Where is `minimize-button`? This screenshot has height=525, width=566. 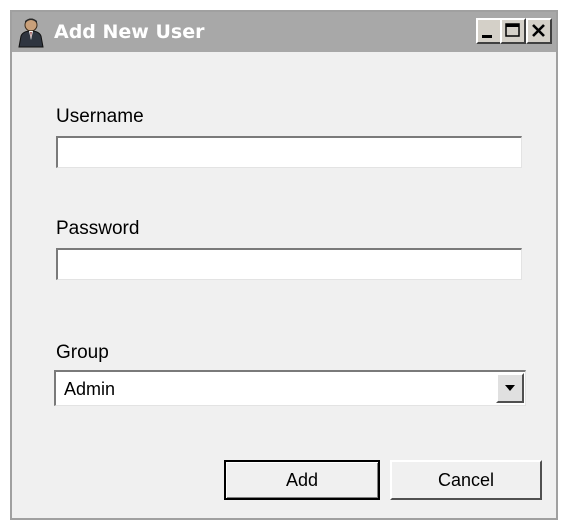
minimize-button is located at coordinates (489, 31).